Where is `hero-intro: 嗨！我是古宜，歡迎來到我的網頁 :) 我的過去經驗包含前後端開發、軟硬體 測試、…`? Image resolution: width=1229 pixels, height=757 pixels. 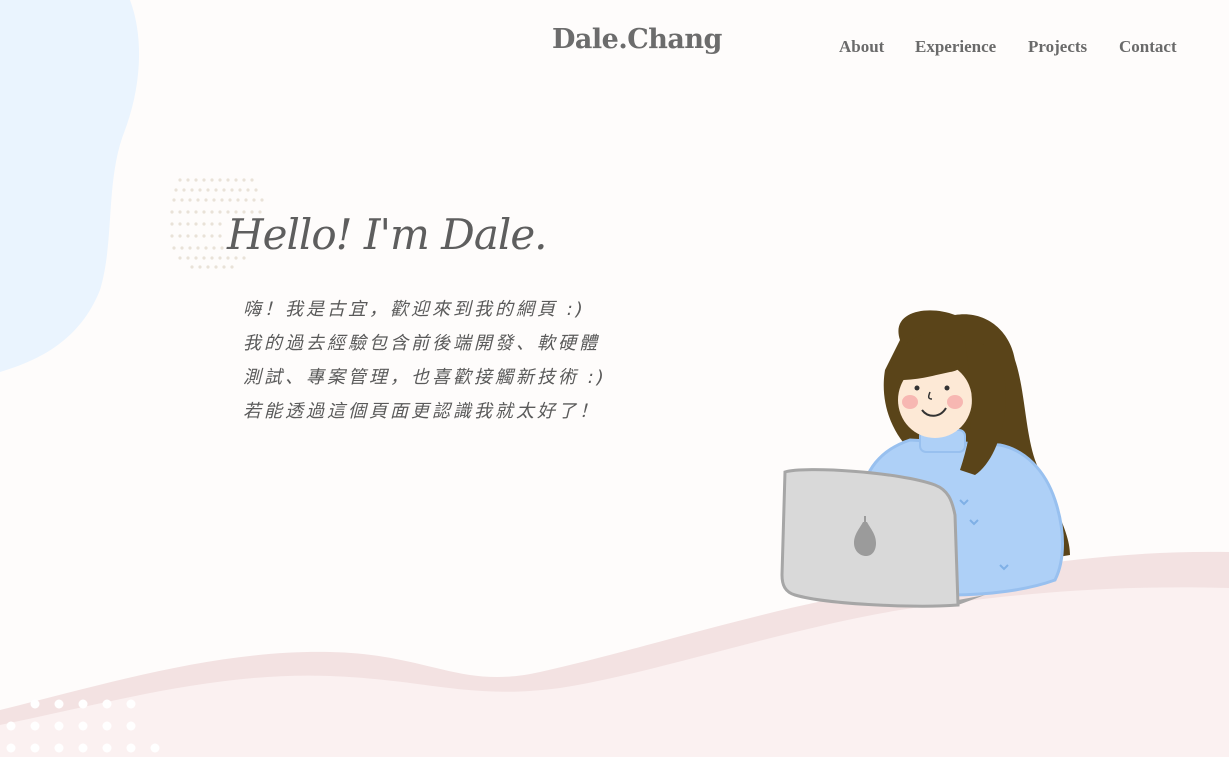 hero-intro: 嗨！我是古宜，歡迎來到我的網頁 :) 我的過去經驗包含前後端開發、軟硬體 測試、… is located at coordinates (425, 361).